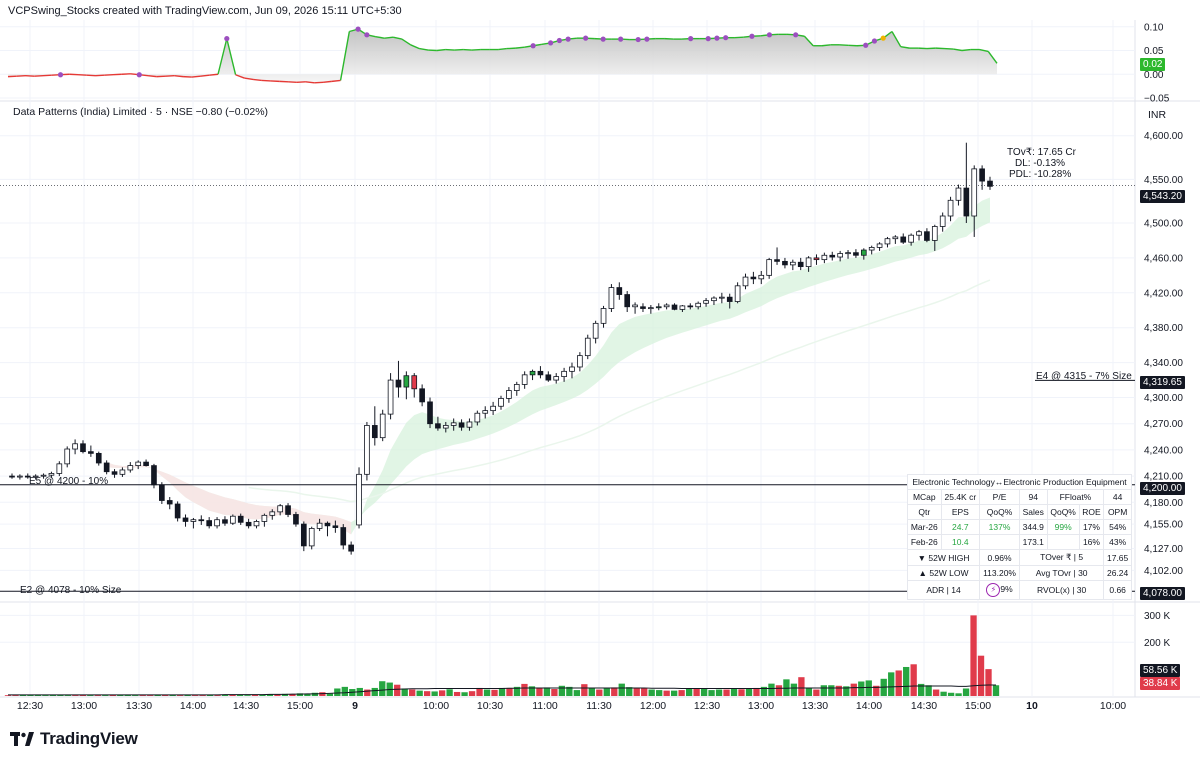 The image size is (1200, 760). I want to click on currency-label: INR, so click(1157, 115).